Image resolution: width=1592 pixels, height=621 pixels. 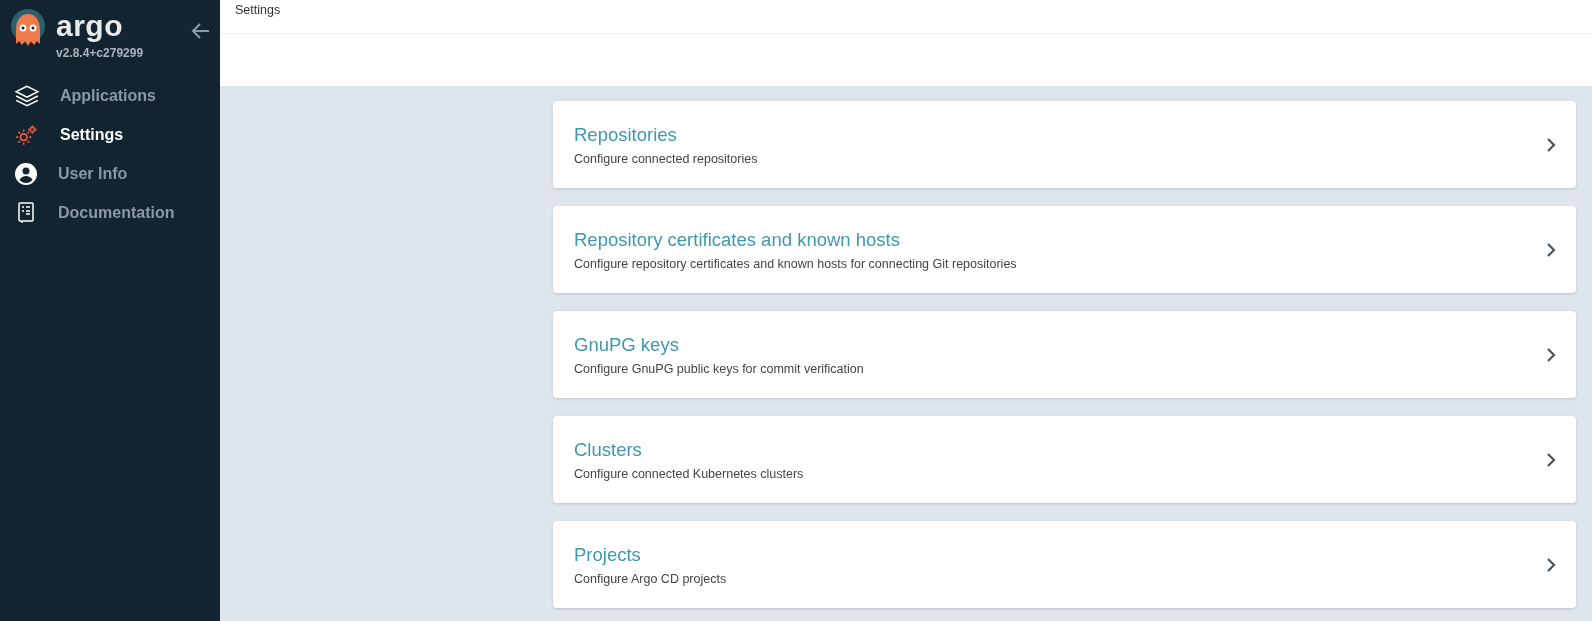 What do you see at coordinates (719, 368) in the screenshot?
I see `card-description: Configure GnuPG public keys for commit verification` at bounding box center [719, 368].